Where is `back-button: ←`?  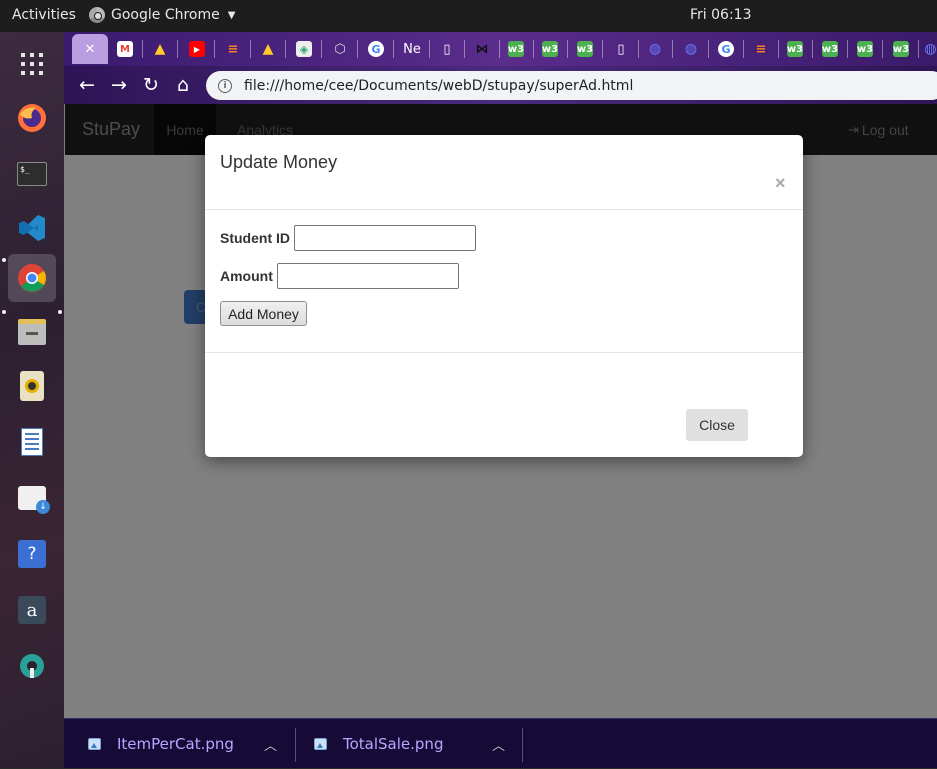 back-button: ← is located at coordinates (87, 85).